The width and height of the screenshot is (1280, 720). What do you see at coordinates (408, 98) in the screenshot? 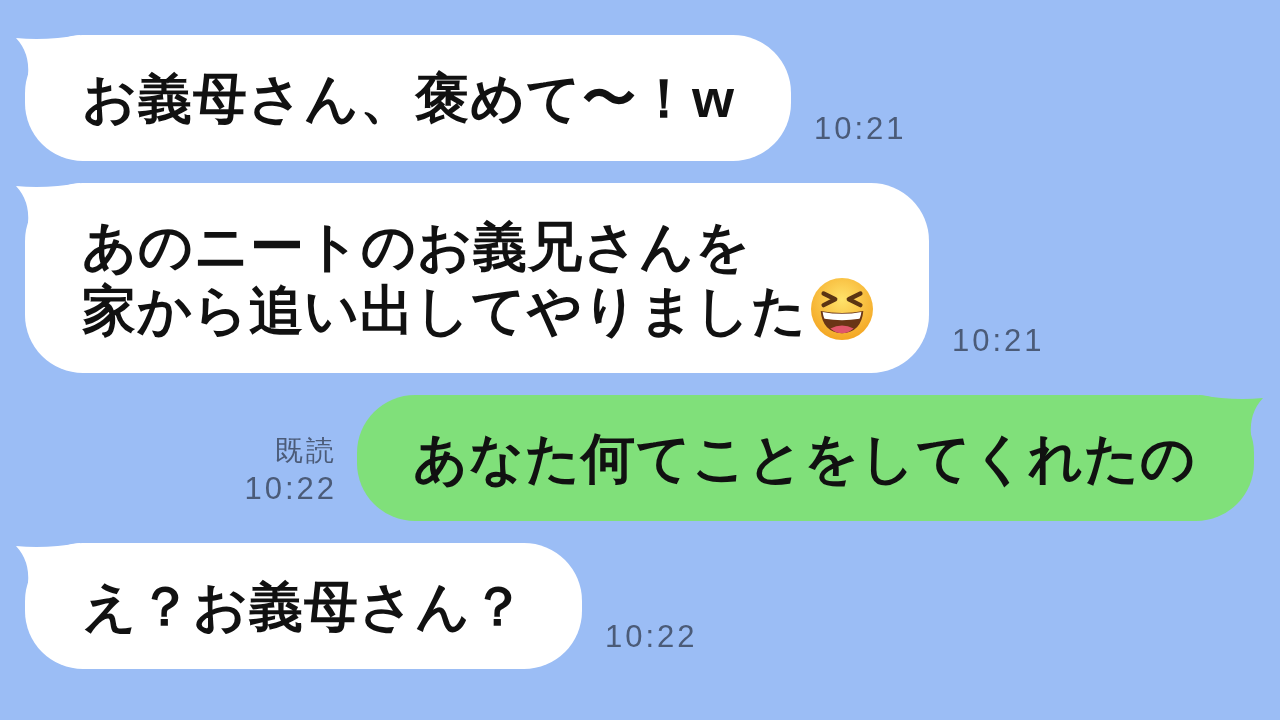
I see `message-text: お義母さん、褒めて〜！w` at bounding box center [408, 98].